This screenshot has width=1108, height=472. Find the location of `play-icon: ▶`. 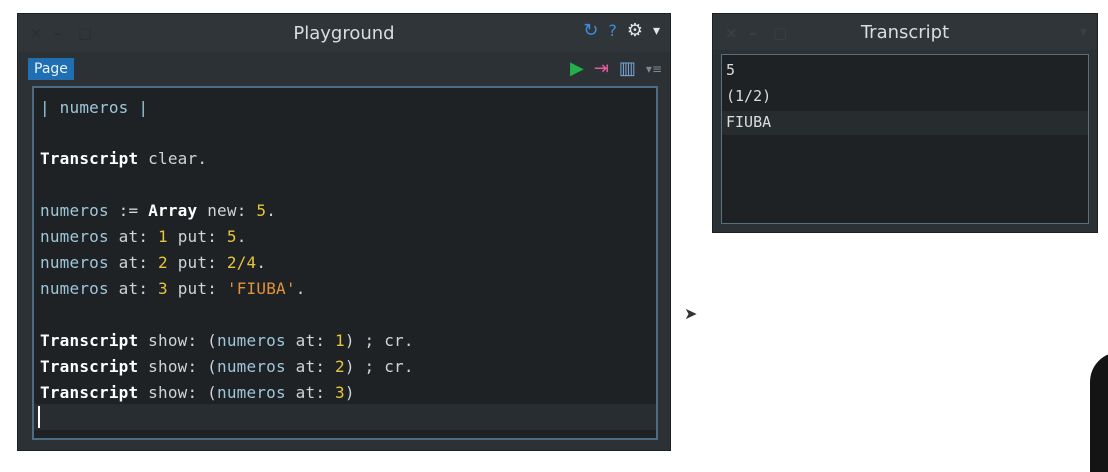

play-icon: ▶ is located at coordinates (577, 69).